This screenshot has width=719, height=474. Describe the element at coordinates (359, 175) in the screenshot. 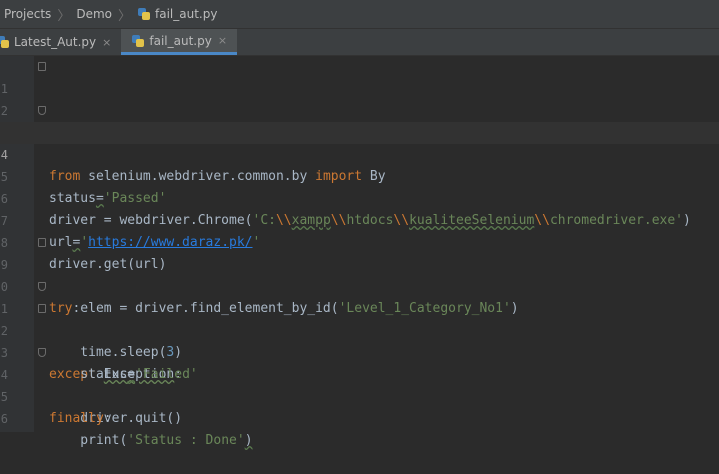

I see `code-line: 5 status='Passed'` at that location.